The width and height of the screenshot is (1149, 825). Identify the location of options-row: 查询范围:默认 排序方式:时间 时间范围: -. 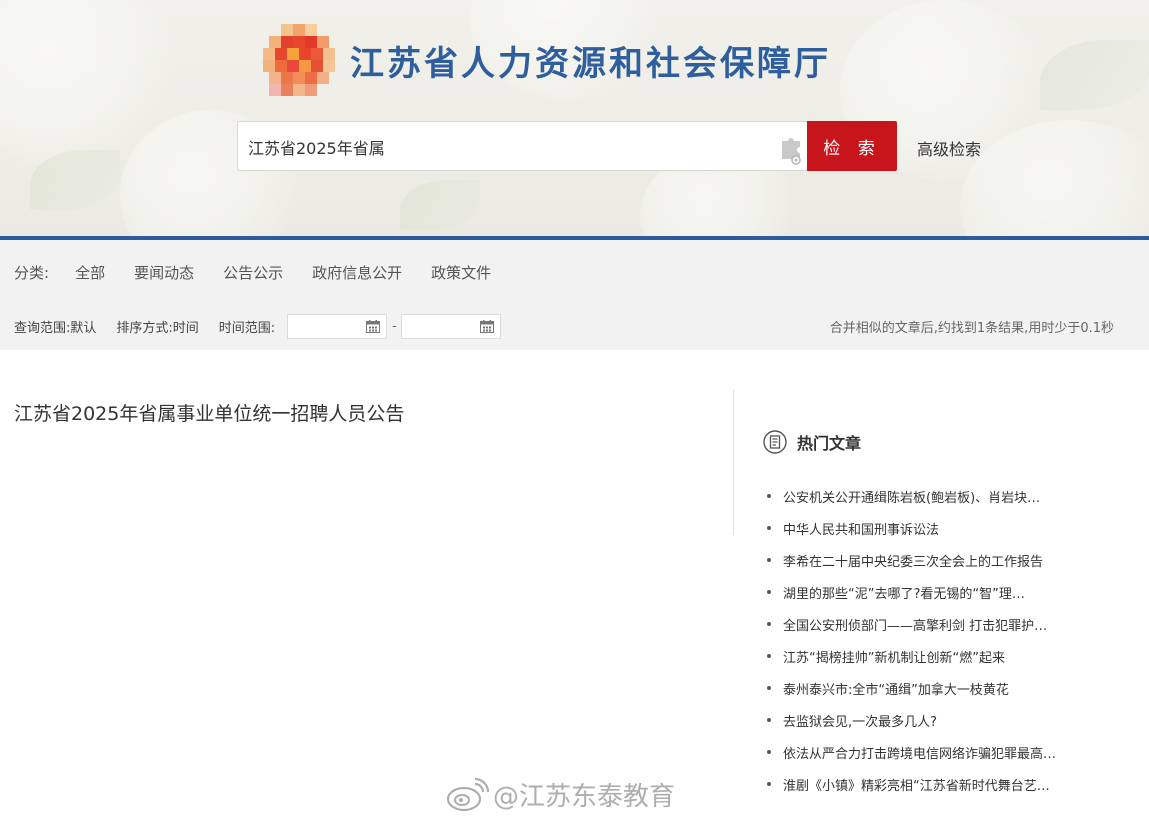
(257, 326).